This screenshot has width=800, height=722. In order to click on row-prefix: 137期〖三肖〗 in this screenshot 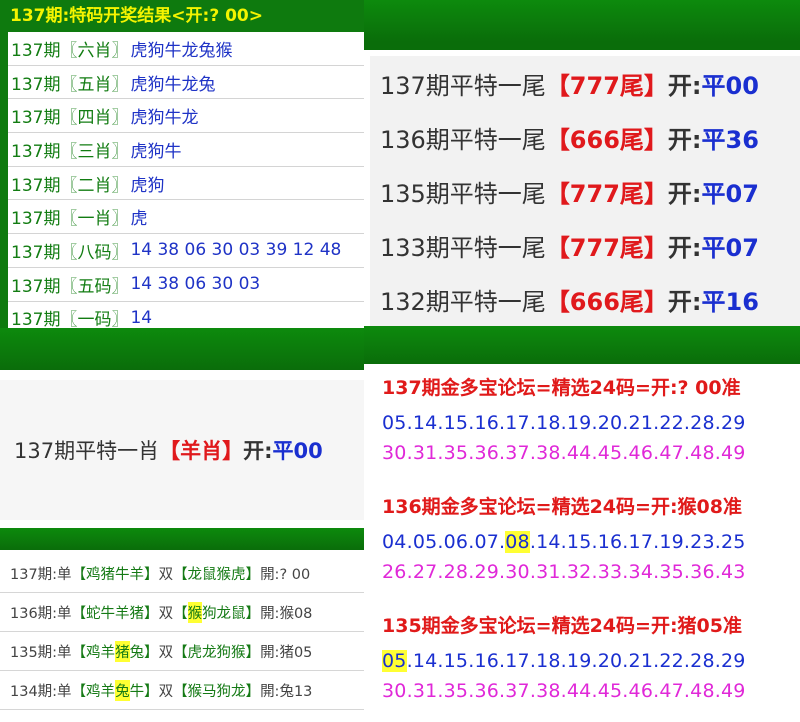, I will do `click(70, 151)`.